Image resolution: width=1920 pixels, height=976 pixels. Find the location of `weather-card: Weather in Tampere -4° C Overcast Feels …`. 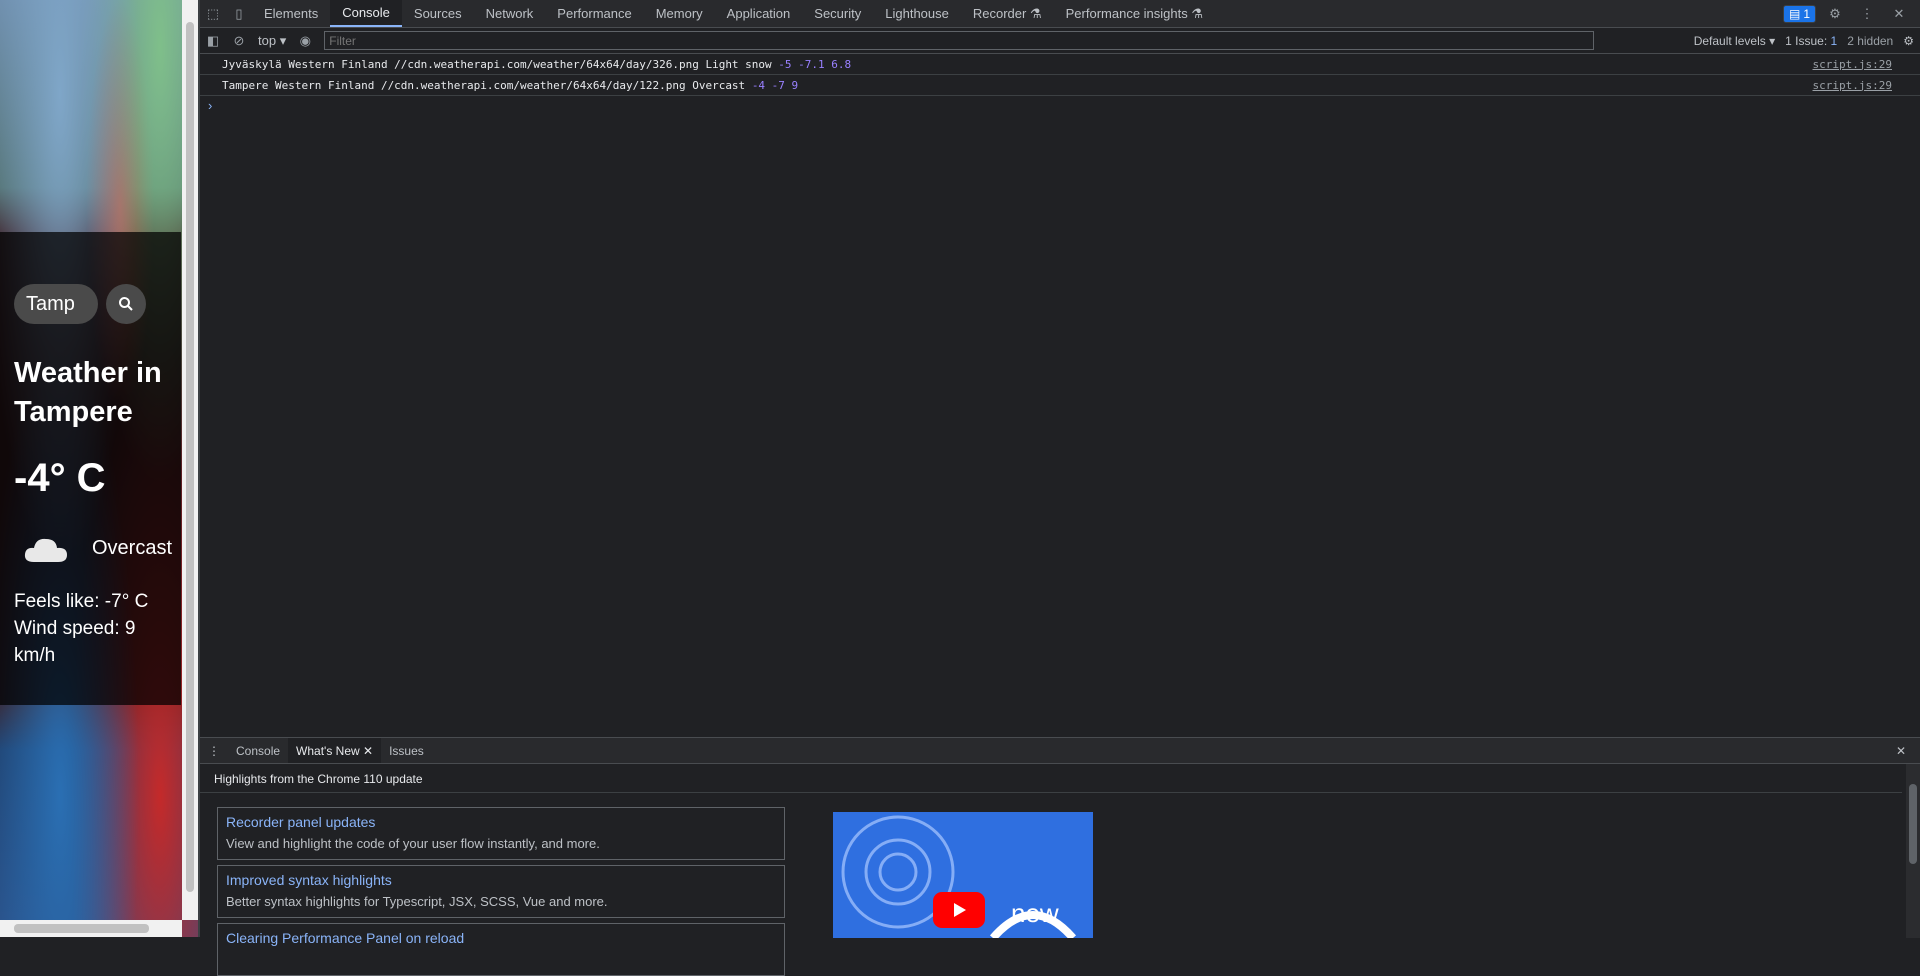

weather-card: Weather in Tampere -4° C Overcast Feels … is located at coordinates (90, 468).